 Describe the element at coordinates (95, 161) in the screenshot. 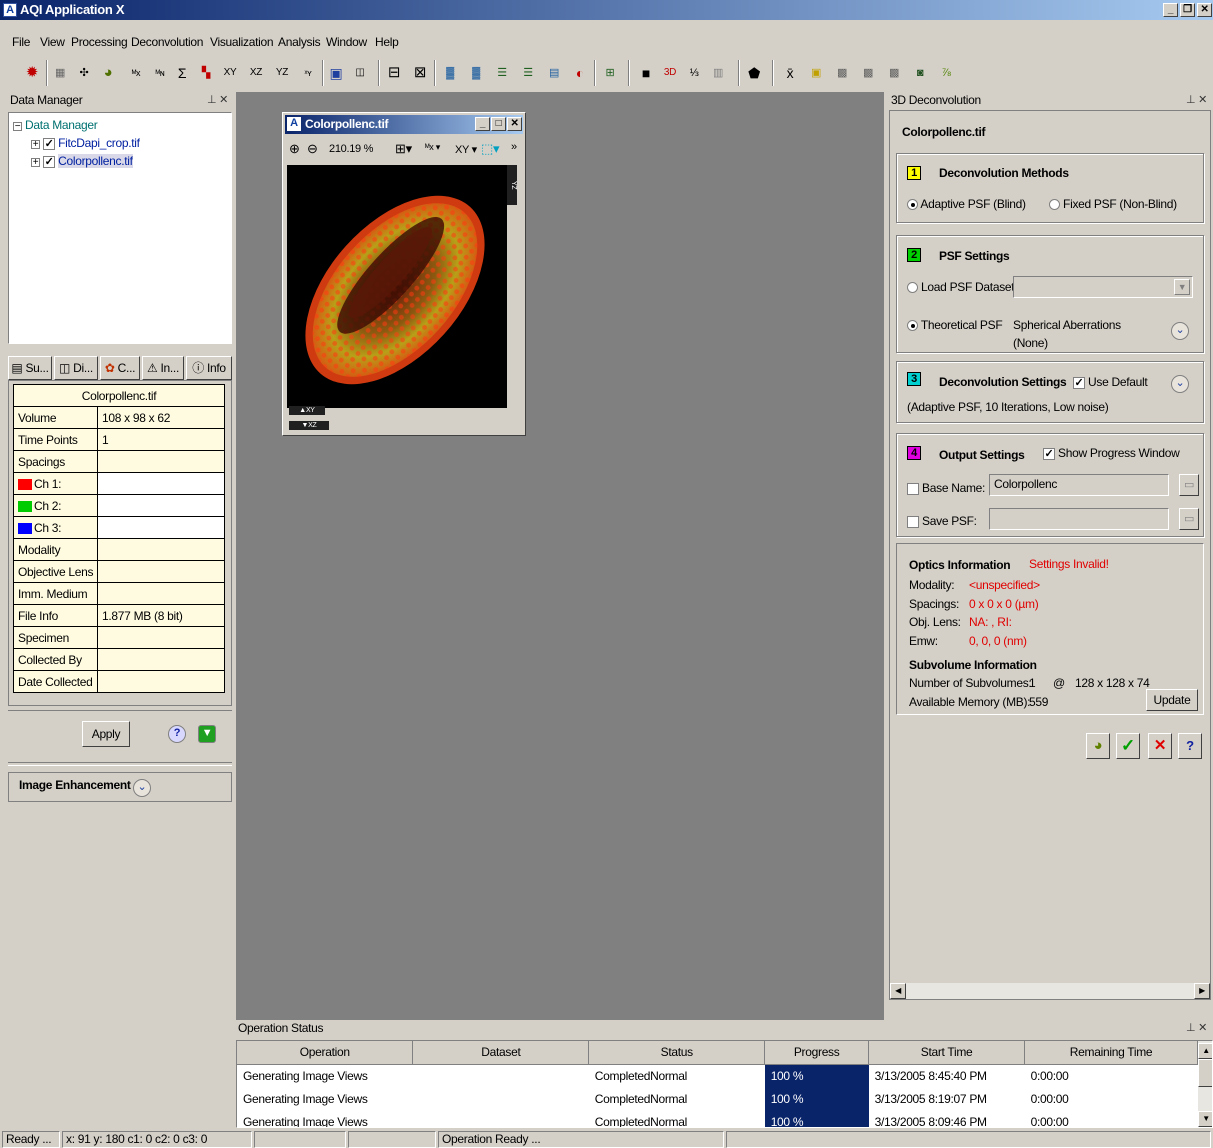

I see `tree-item-label: Colorpollenc.tif` at that location.